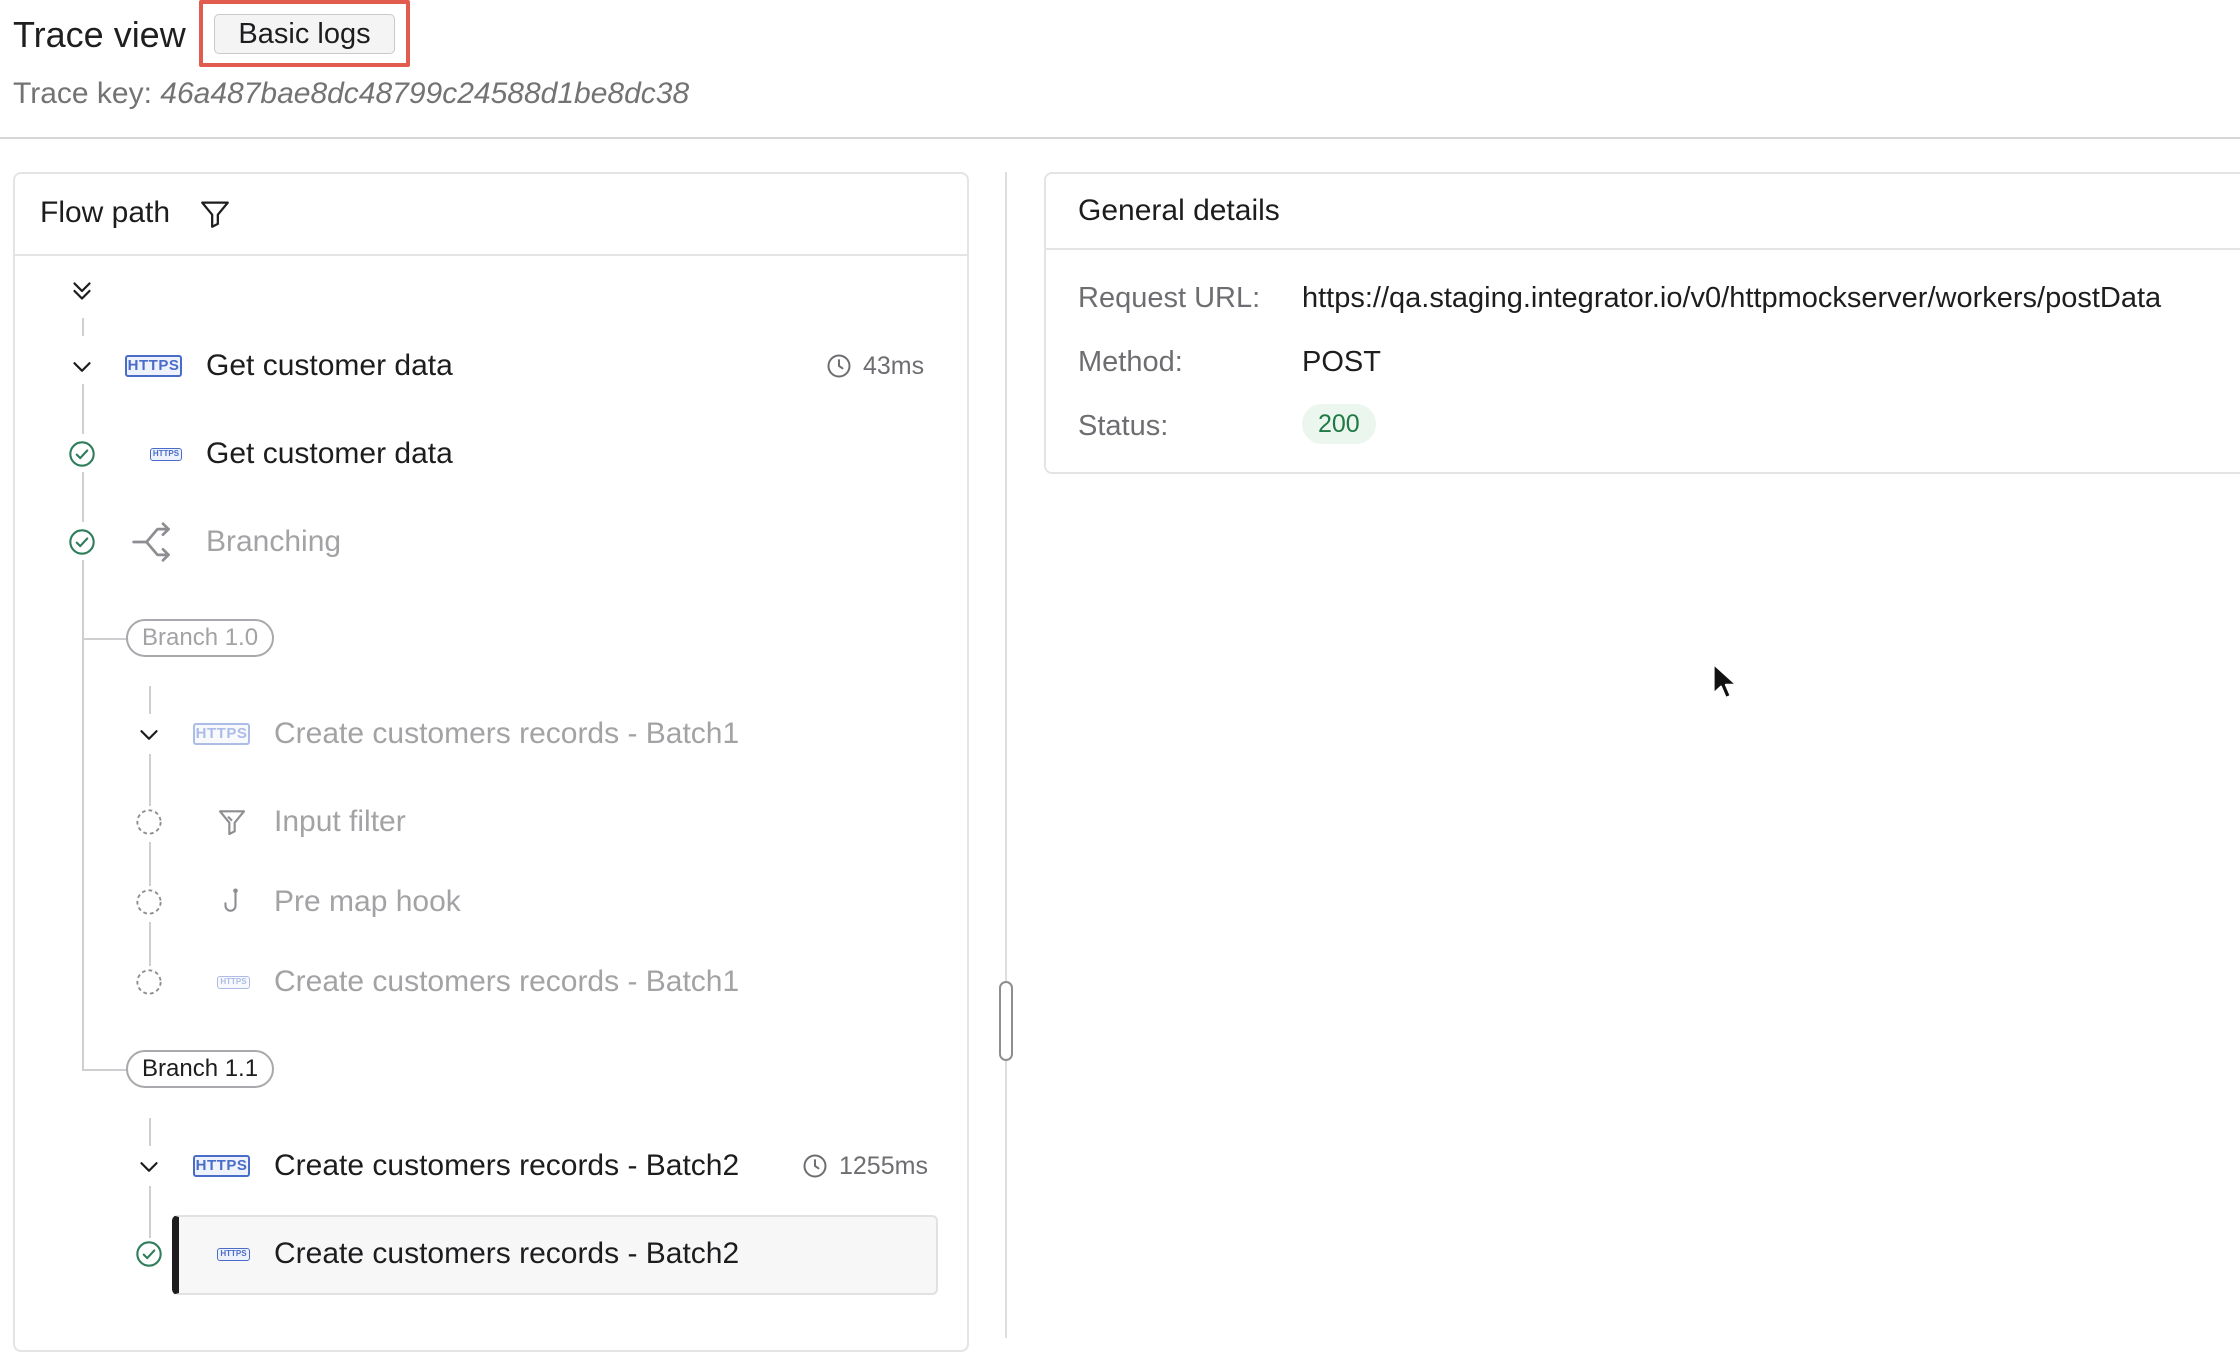  I want to click on flow-step-label: Pre map hook, so click(367, 902).